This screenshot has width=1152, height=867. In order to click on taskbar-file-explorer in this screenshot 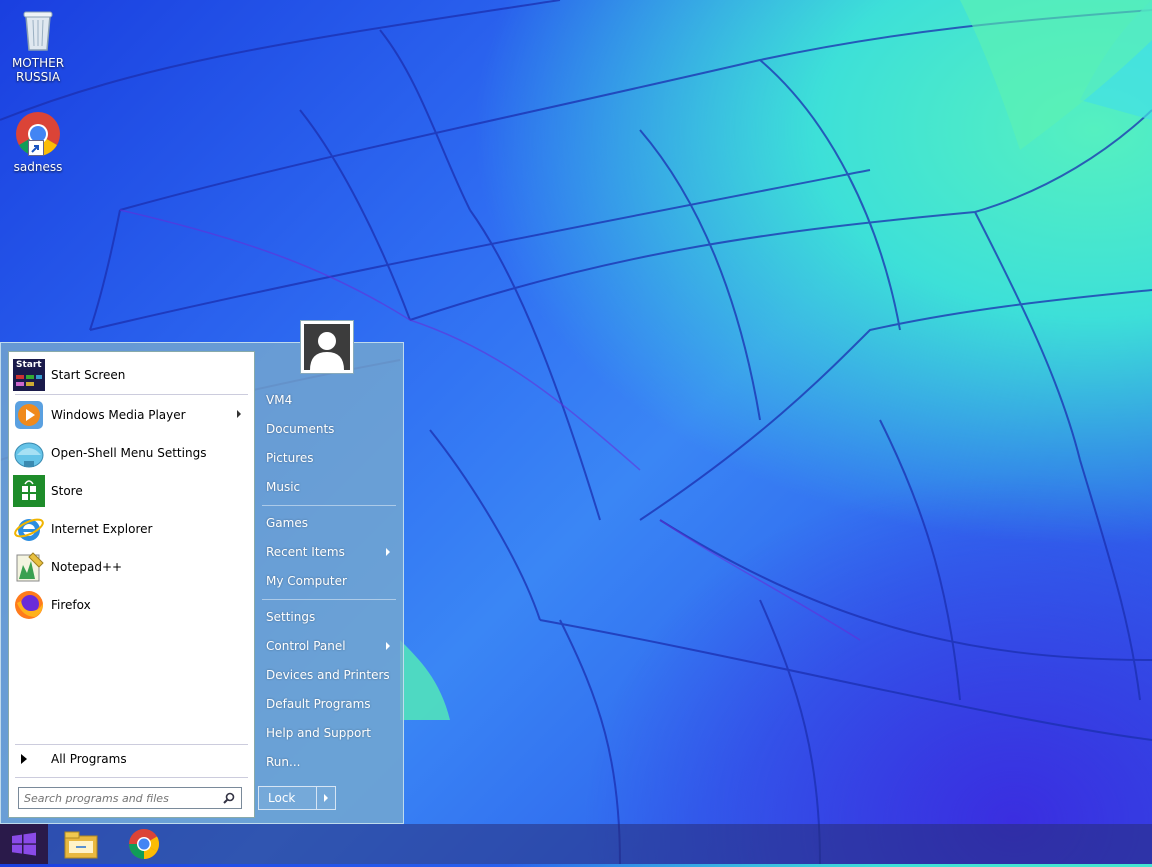, I will do `click(82, 844)`.